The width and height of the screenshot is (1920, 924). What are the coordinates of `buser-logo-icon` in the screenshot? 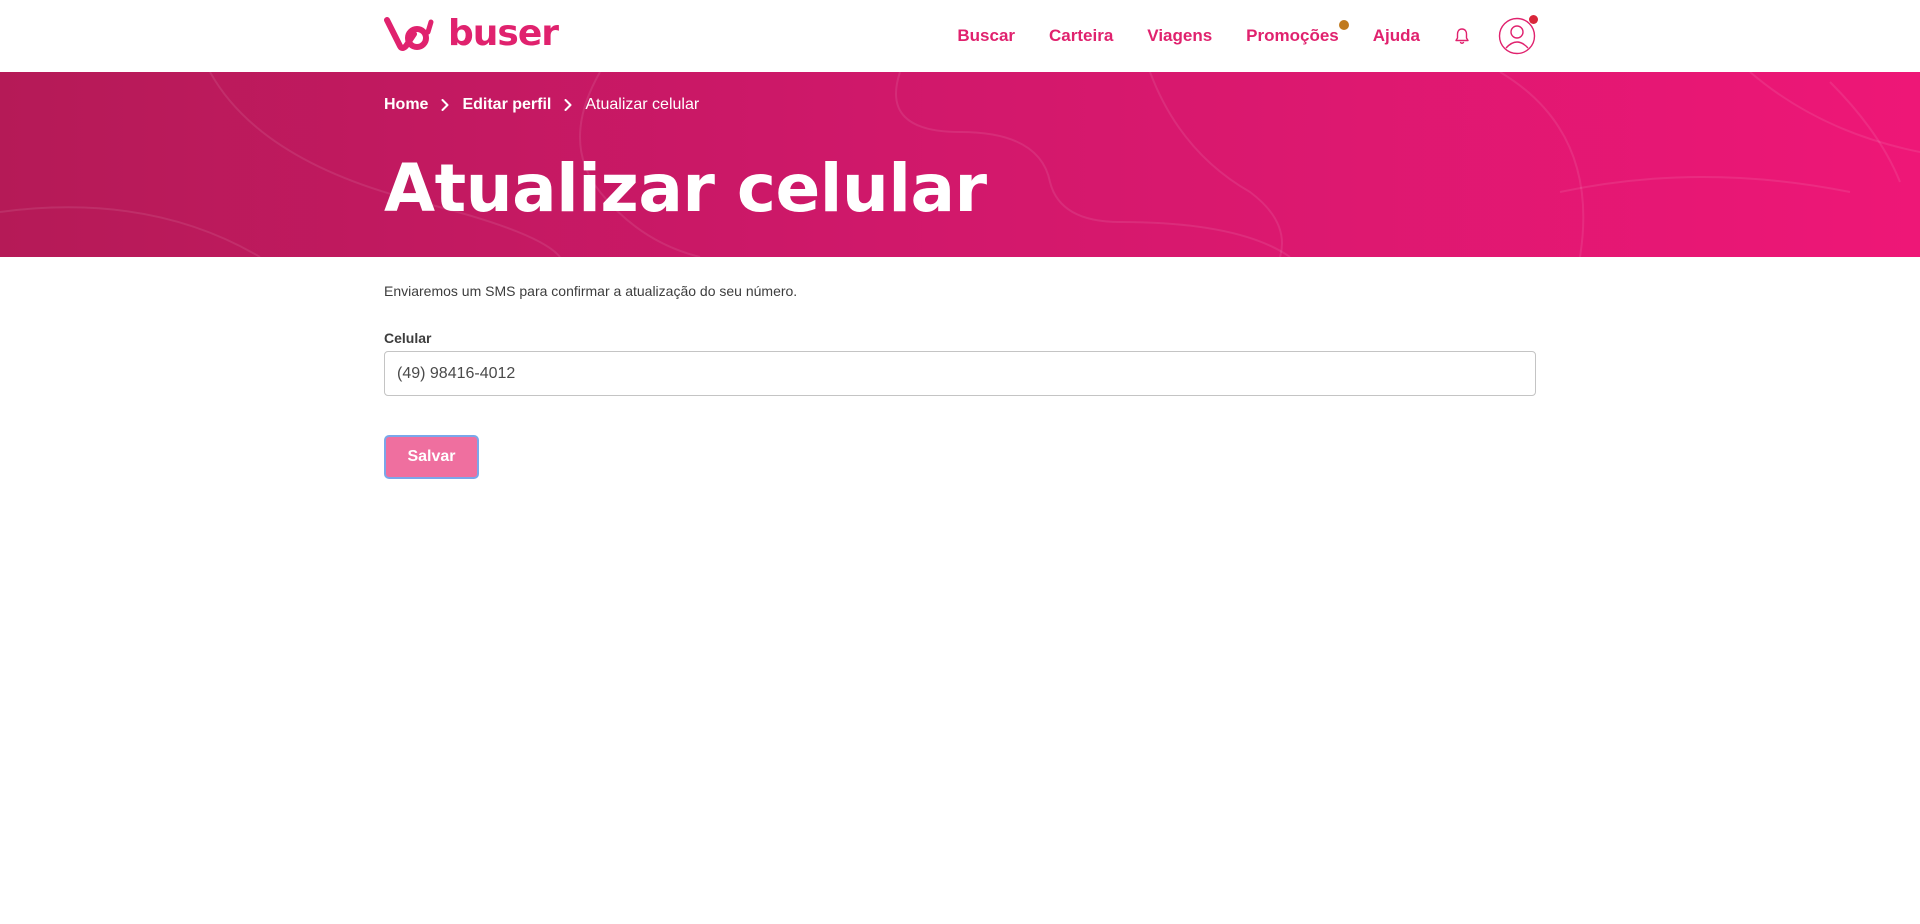 It's located at (409, 34).